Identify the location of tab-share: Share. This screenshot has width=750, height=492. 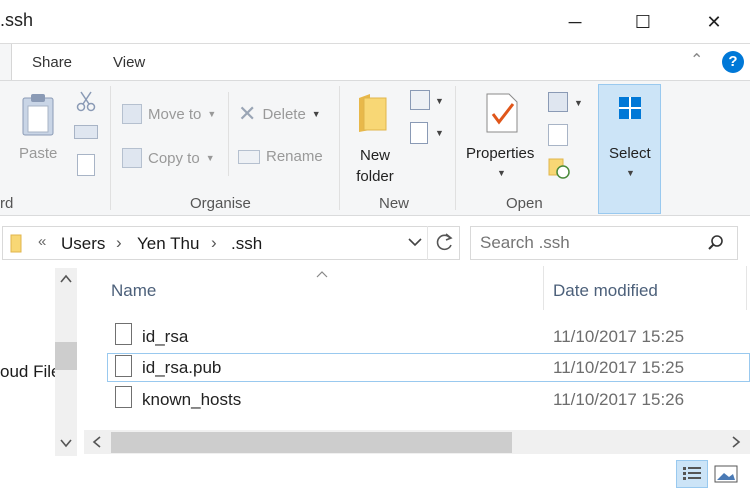
(52, 62).